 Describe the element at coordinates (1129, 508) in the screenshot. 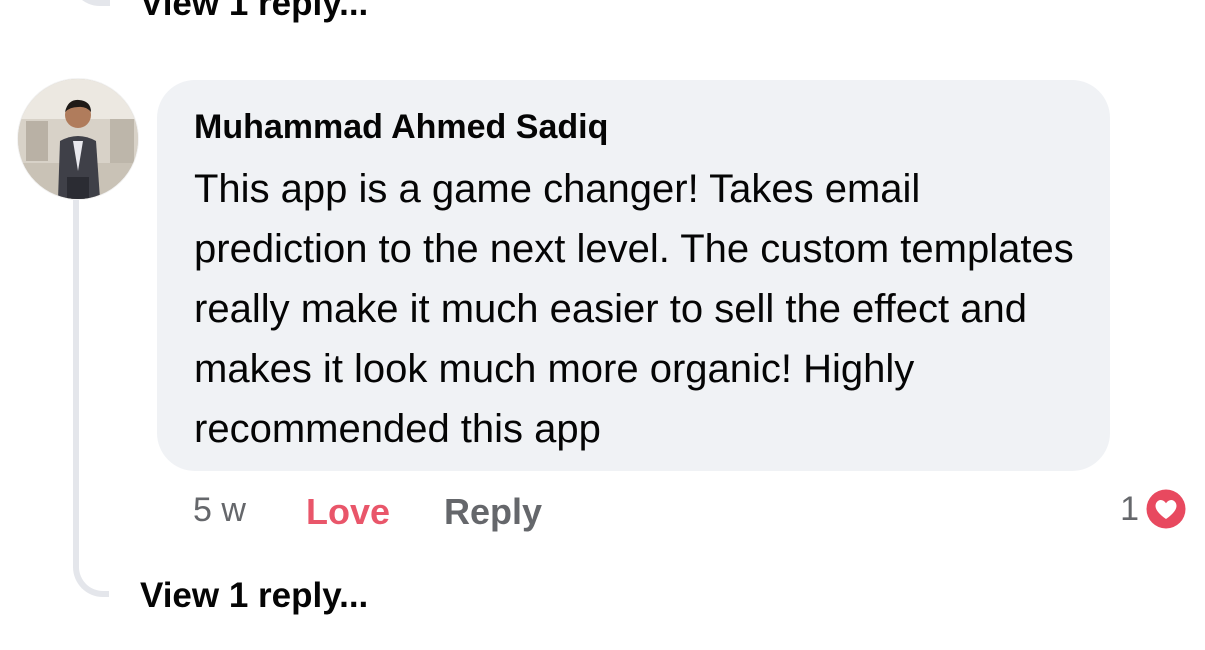

I see `reaction-count: 1` at that location.